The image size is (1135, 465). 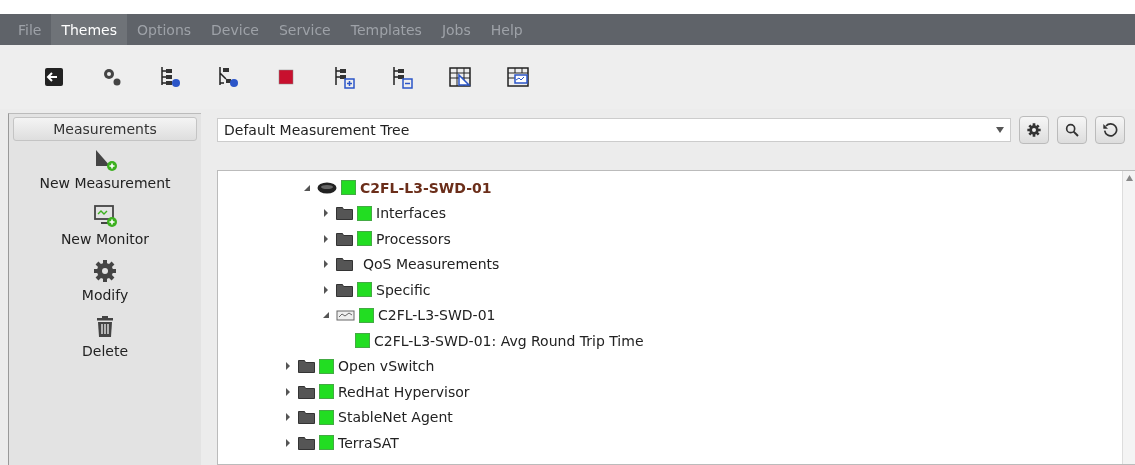 What do you see at coordinates (105, 183) in the screenshot?
I see `action-button: New Measurement` at bounding box center [105, 183].